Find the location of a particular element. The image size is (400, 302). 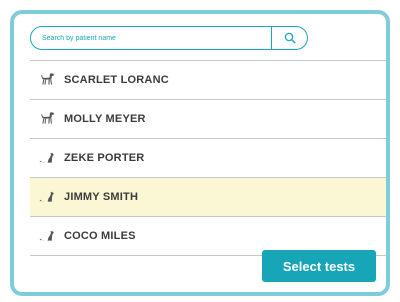

search-bar is located at coordinates (169, 38).